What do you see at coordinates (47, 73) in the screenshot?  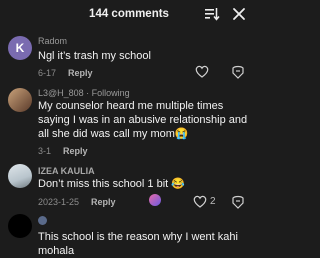 I see `comment-date: 6-17` at bounding box center [47, 73].